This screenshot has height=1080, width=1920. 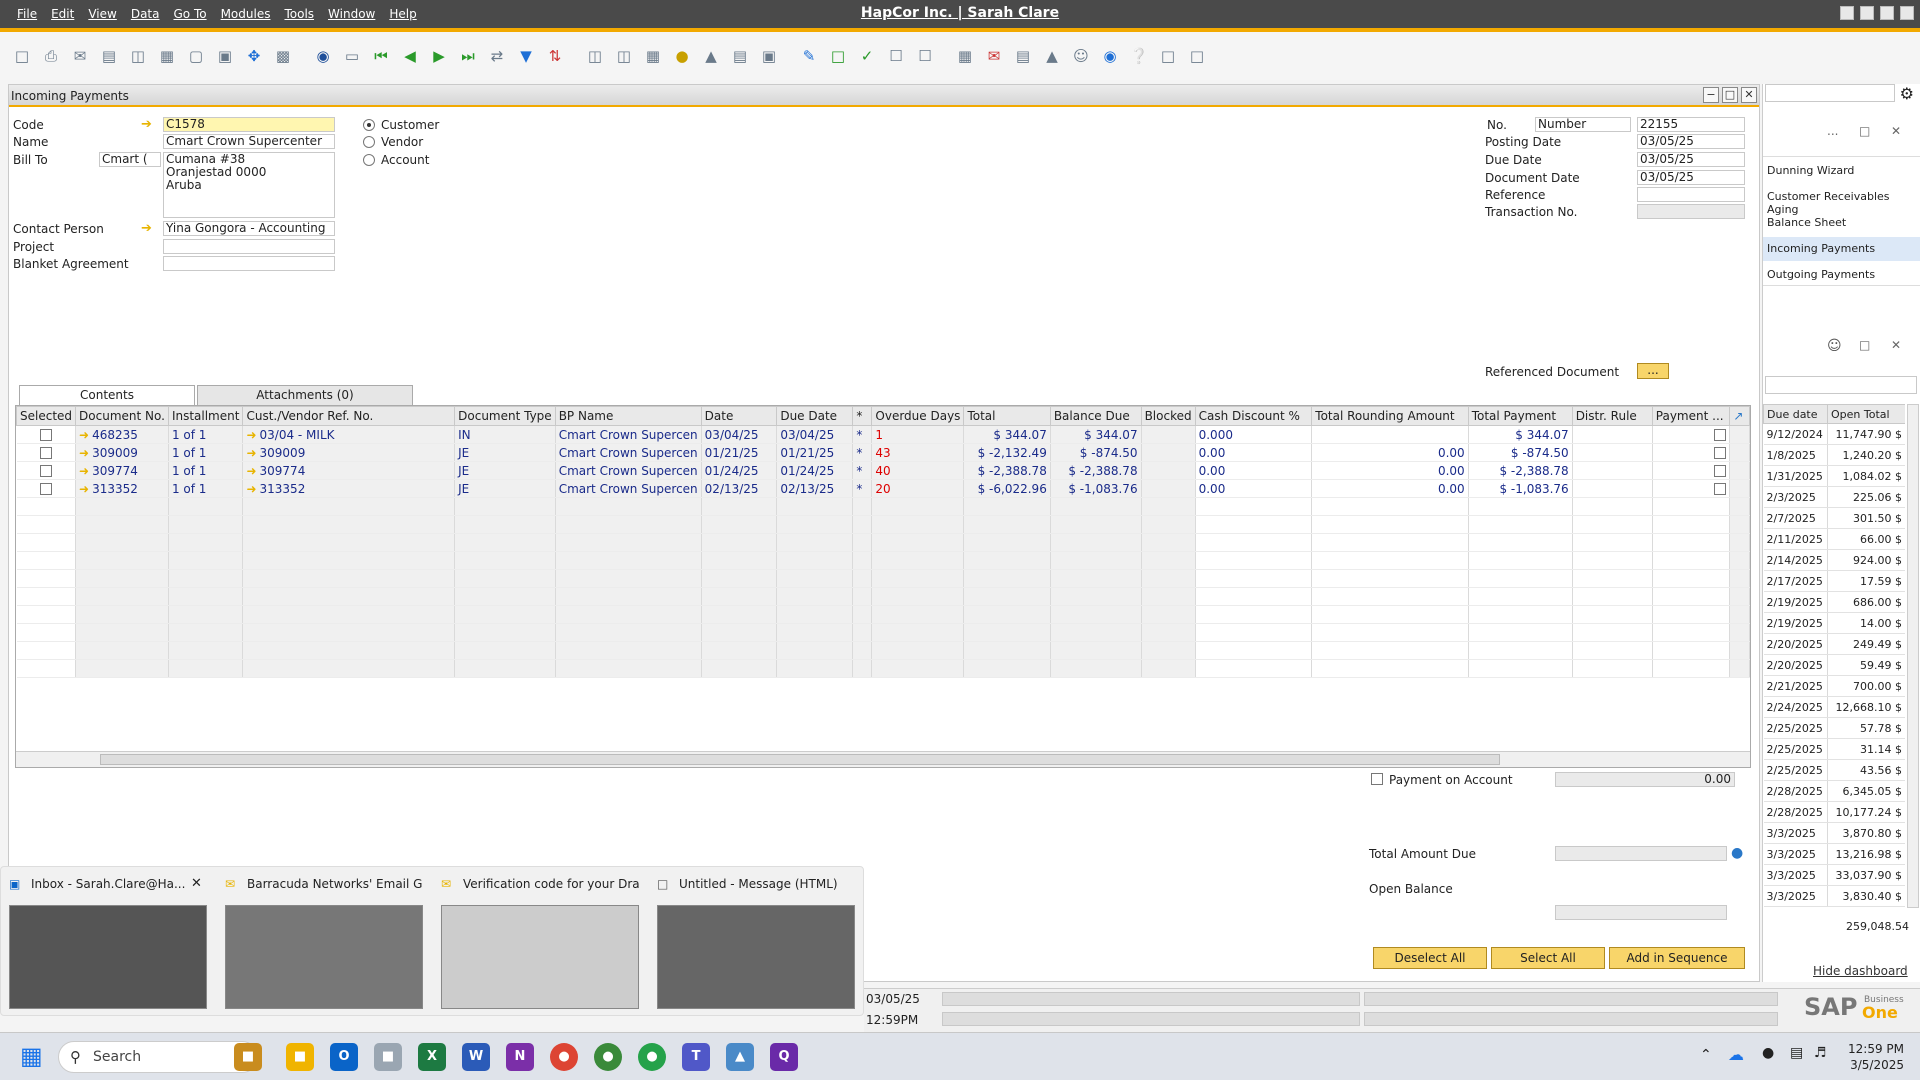 I want to click on column-settings-icon: ↗, so click(x=1739, y=416).